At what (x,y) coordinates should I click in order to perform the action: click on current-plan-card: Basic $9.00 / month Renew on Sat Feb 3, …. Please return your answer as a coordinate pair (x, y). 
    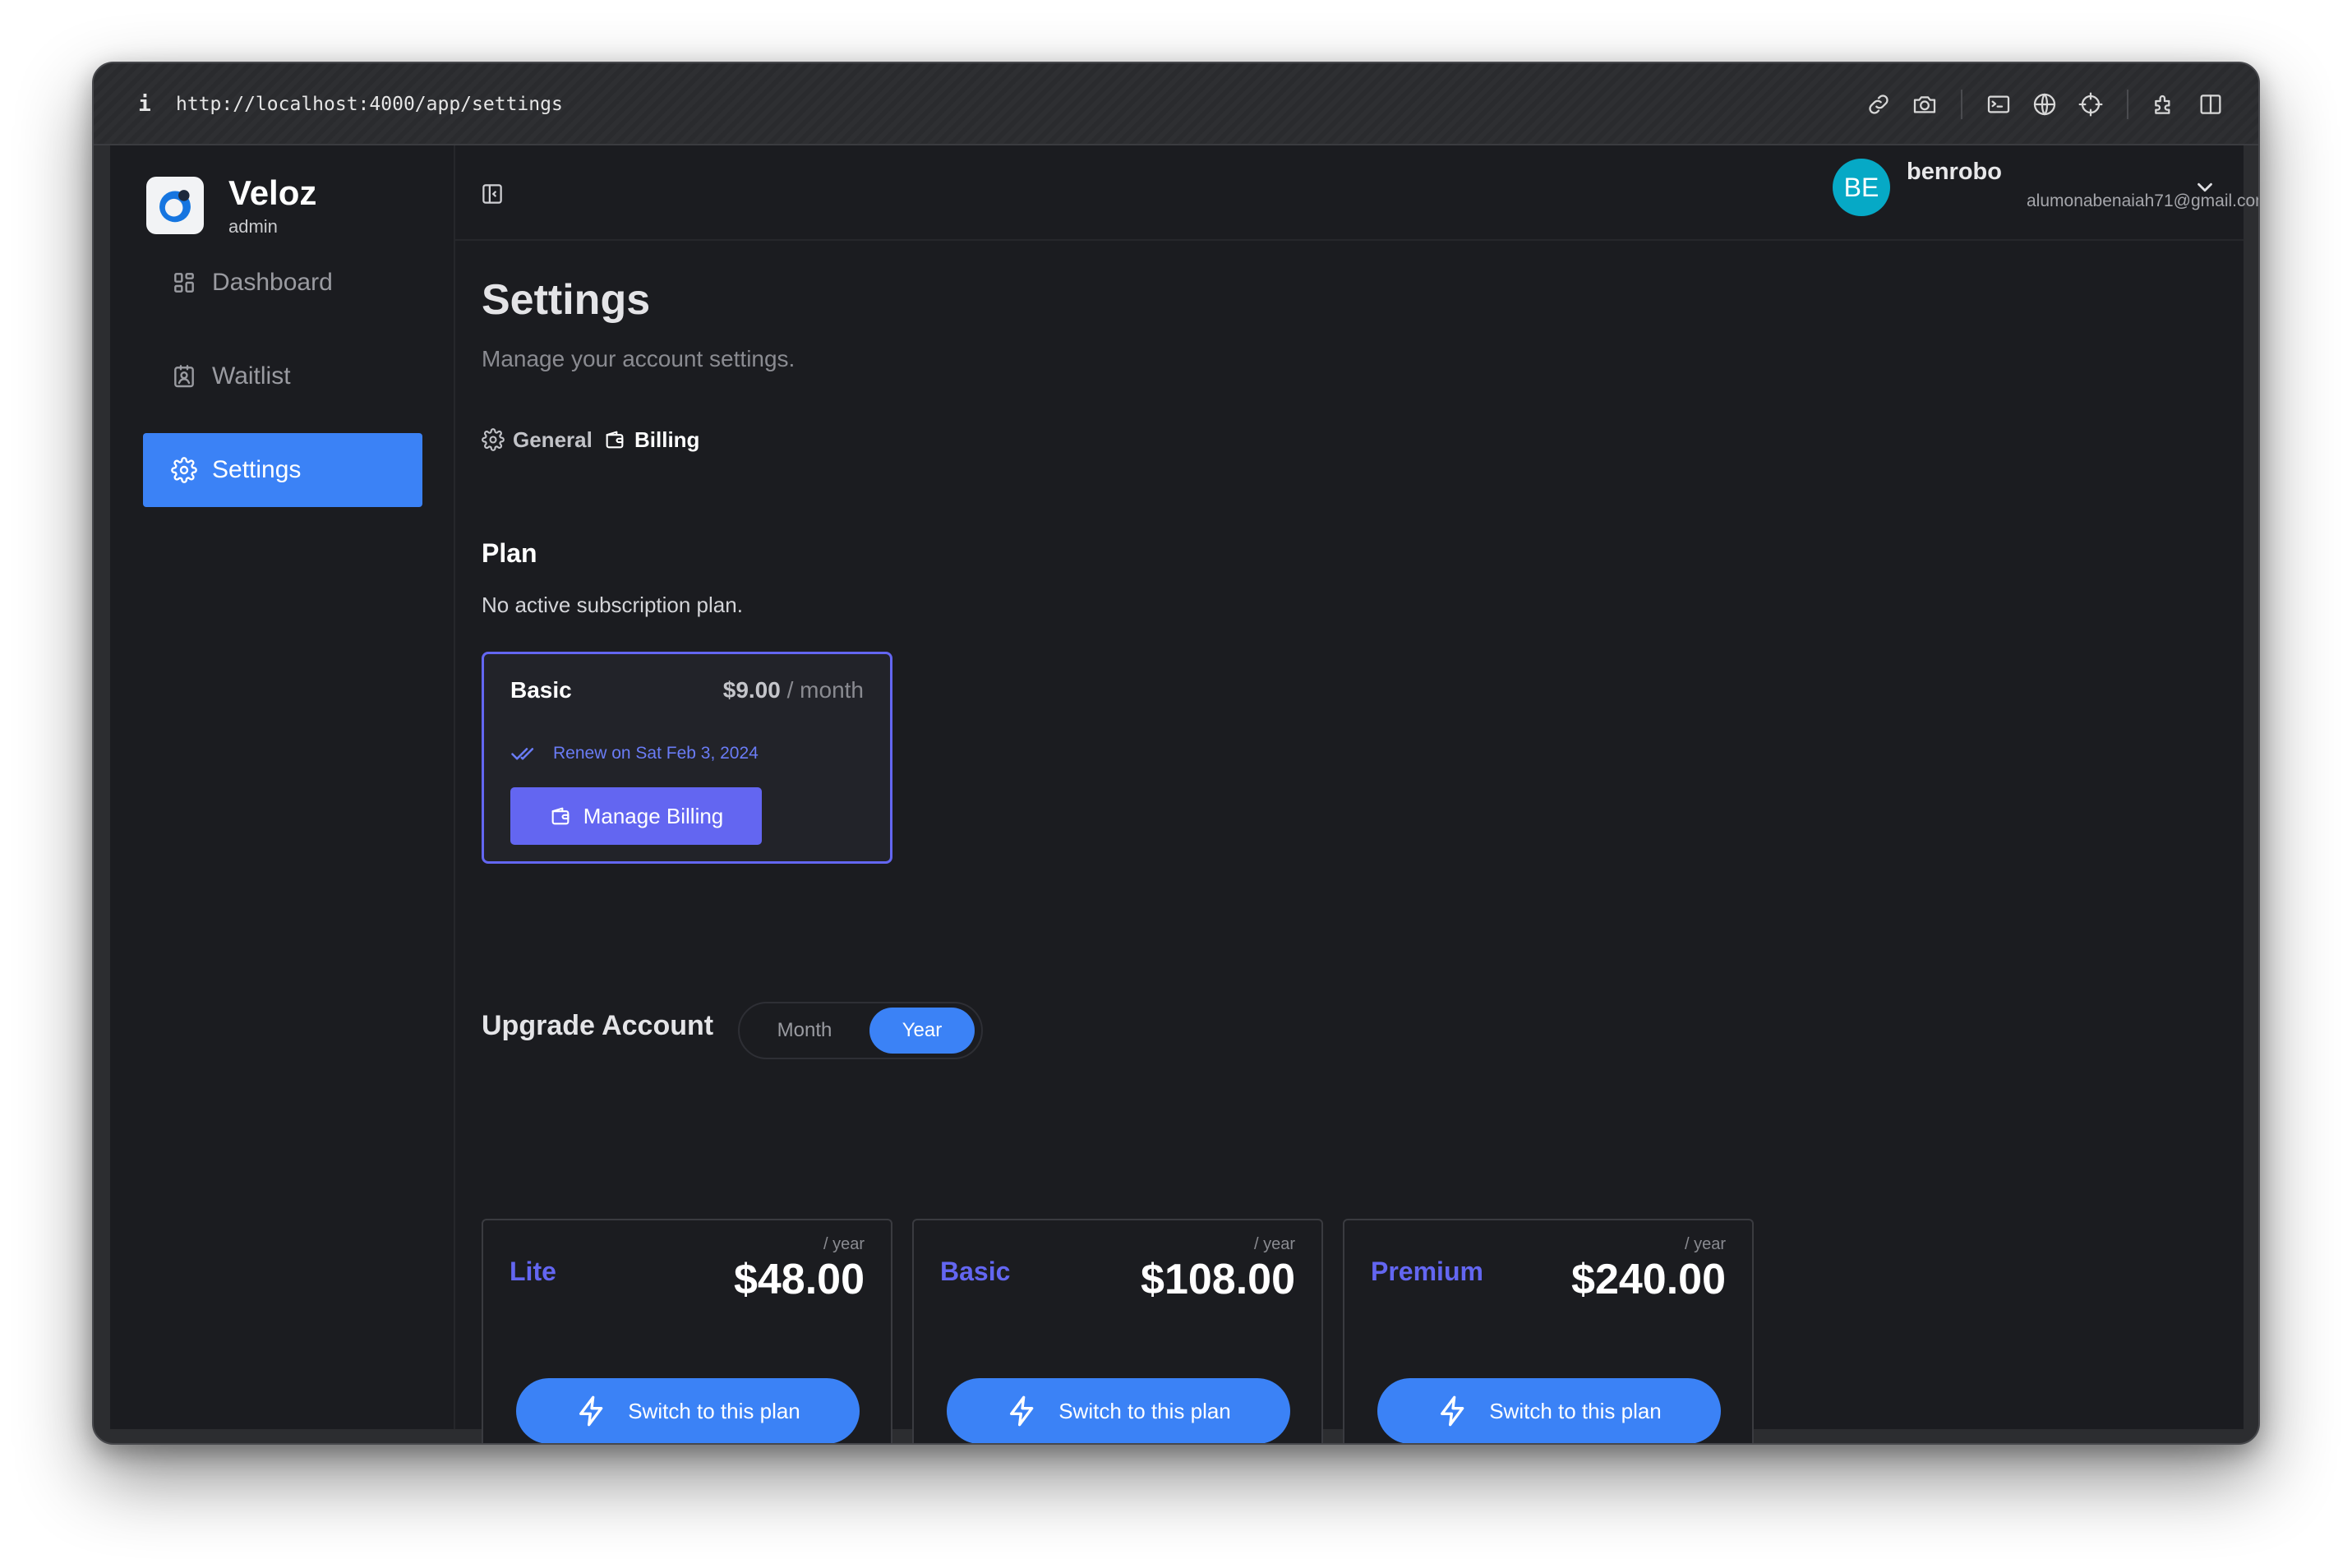
    Looking at the image, I should click on (687, 758).